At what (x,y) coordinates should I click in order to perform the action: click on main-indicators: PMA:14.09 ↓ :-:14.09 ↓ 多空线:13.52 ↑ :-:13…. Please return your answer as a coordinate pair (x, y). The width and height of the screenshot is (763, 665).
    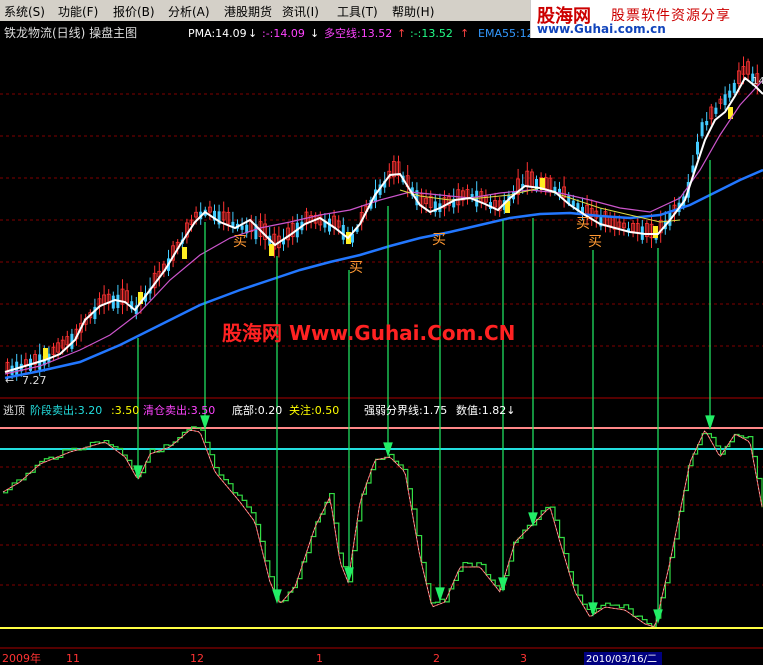
    Looking at the image, I should click on (366, 33).